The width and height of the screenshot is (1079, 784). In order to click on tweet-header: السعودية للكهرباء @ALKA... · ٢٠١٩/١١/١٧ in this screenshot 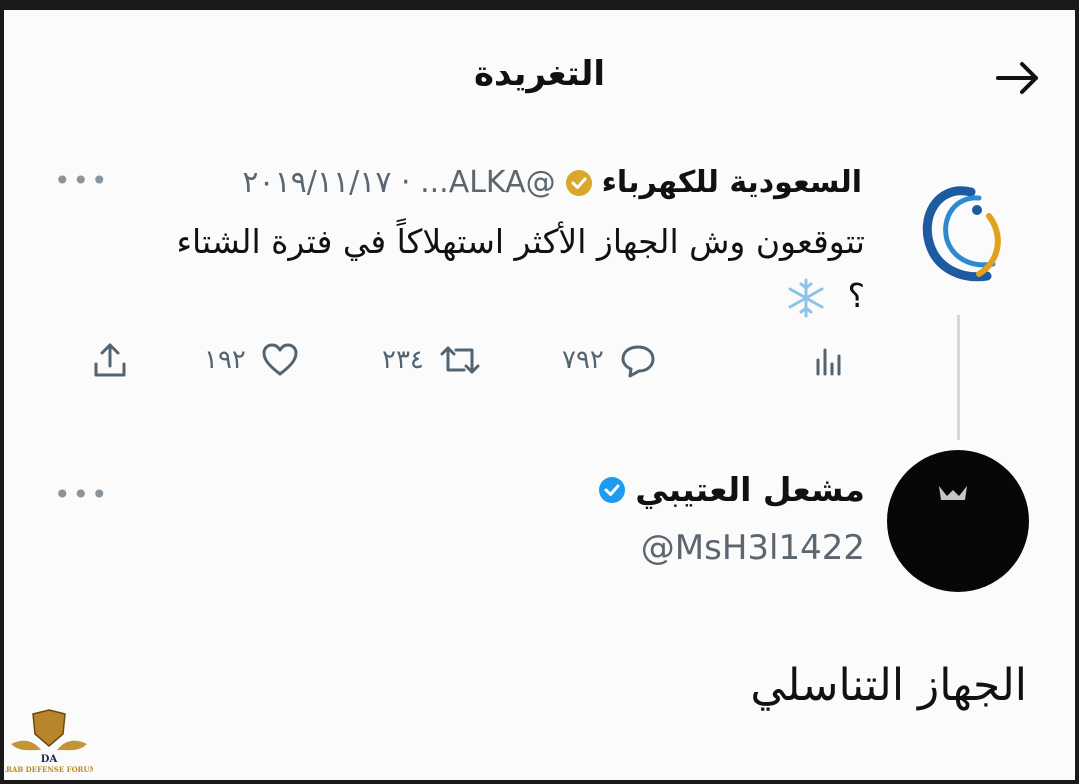, I will do `click(552, 182)`.